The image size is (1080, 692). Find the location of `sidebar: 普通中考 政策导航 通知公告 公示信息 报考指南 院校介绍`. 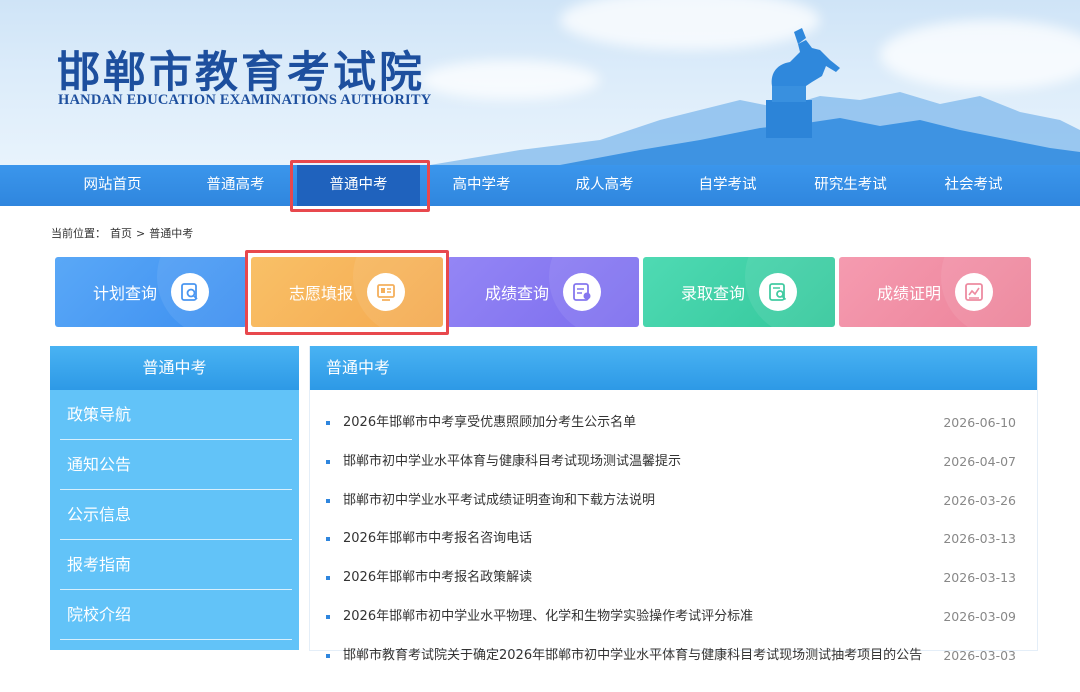

sidebar: 普通中考 政策导航 通知公告 公示信息 报考指南 院校介绍 is located at coordinates (174, 498).